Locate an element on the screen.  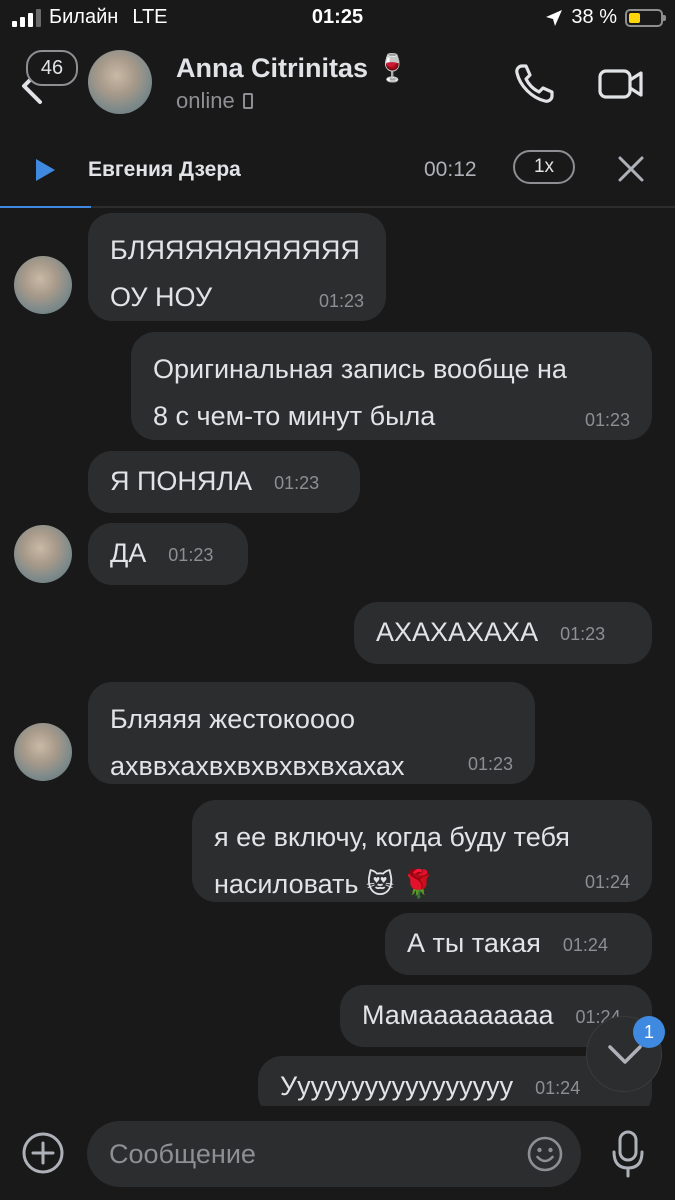
message-input is located at coordinates (334, 1154).